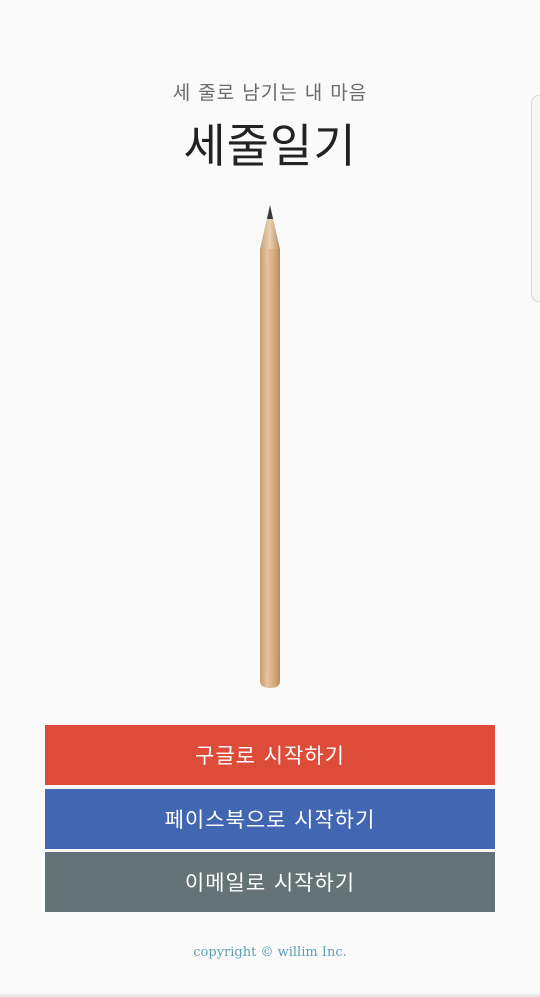 The height and width of the screenshot is (997, 540). What do you see at coordinates (270, 93) in the screenshot?
I see `app-subtitle: 세 줄로 남기는 내 마음` at bounding box center [270, 93].